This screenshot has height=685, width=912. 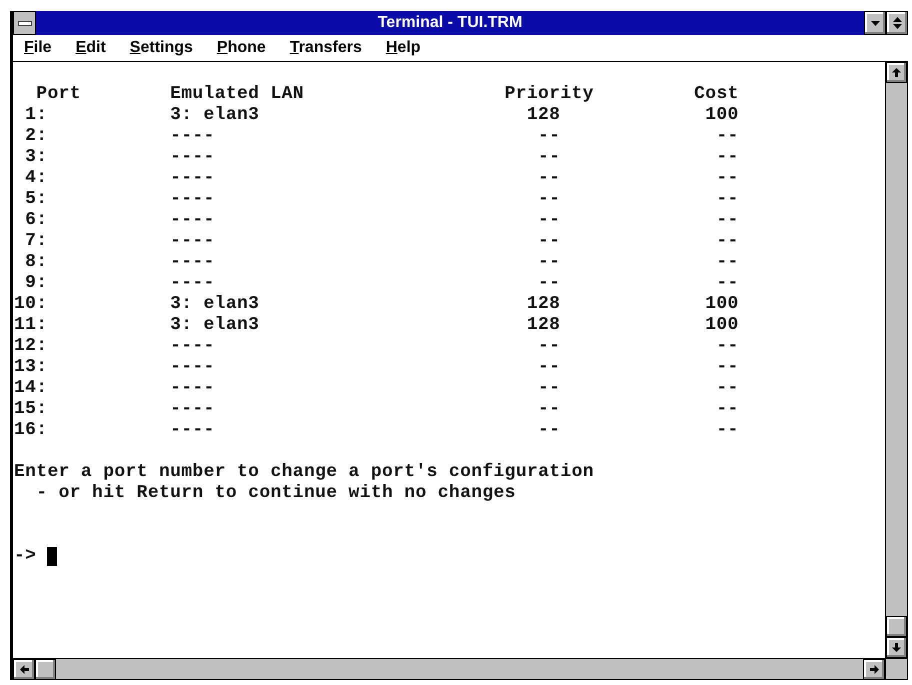 What do you see at coordinates (716, 94) in the screenshot?
I see `column-header: Cost` at bounding box center [716, 94].